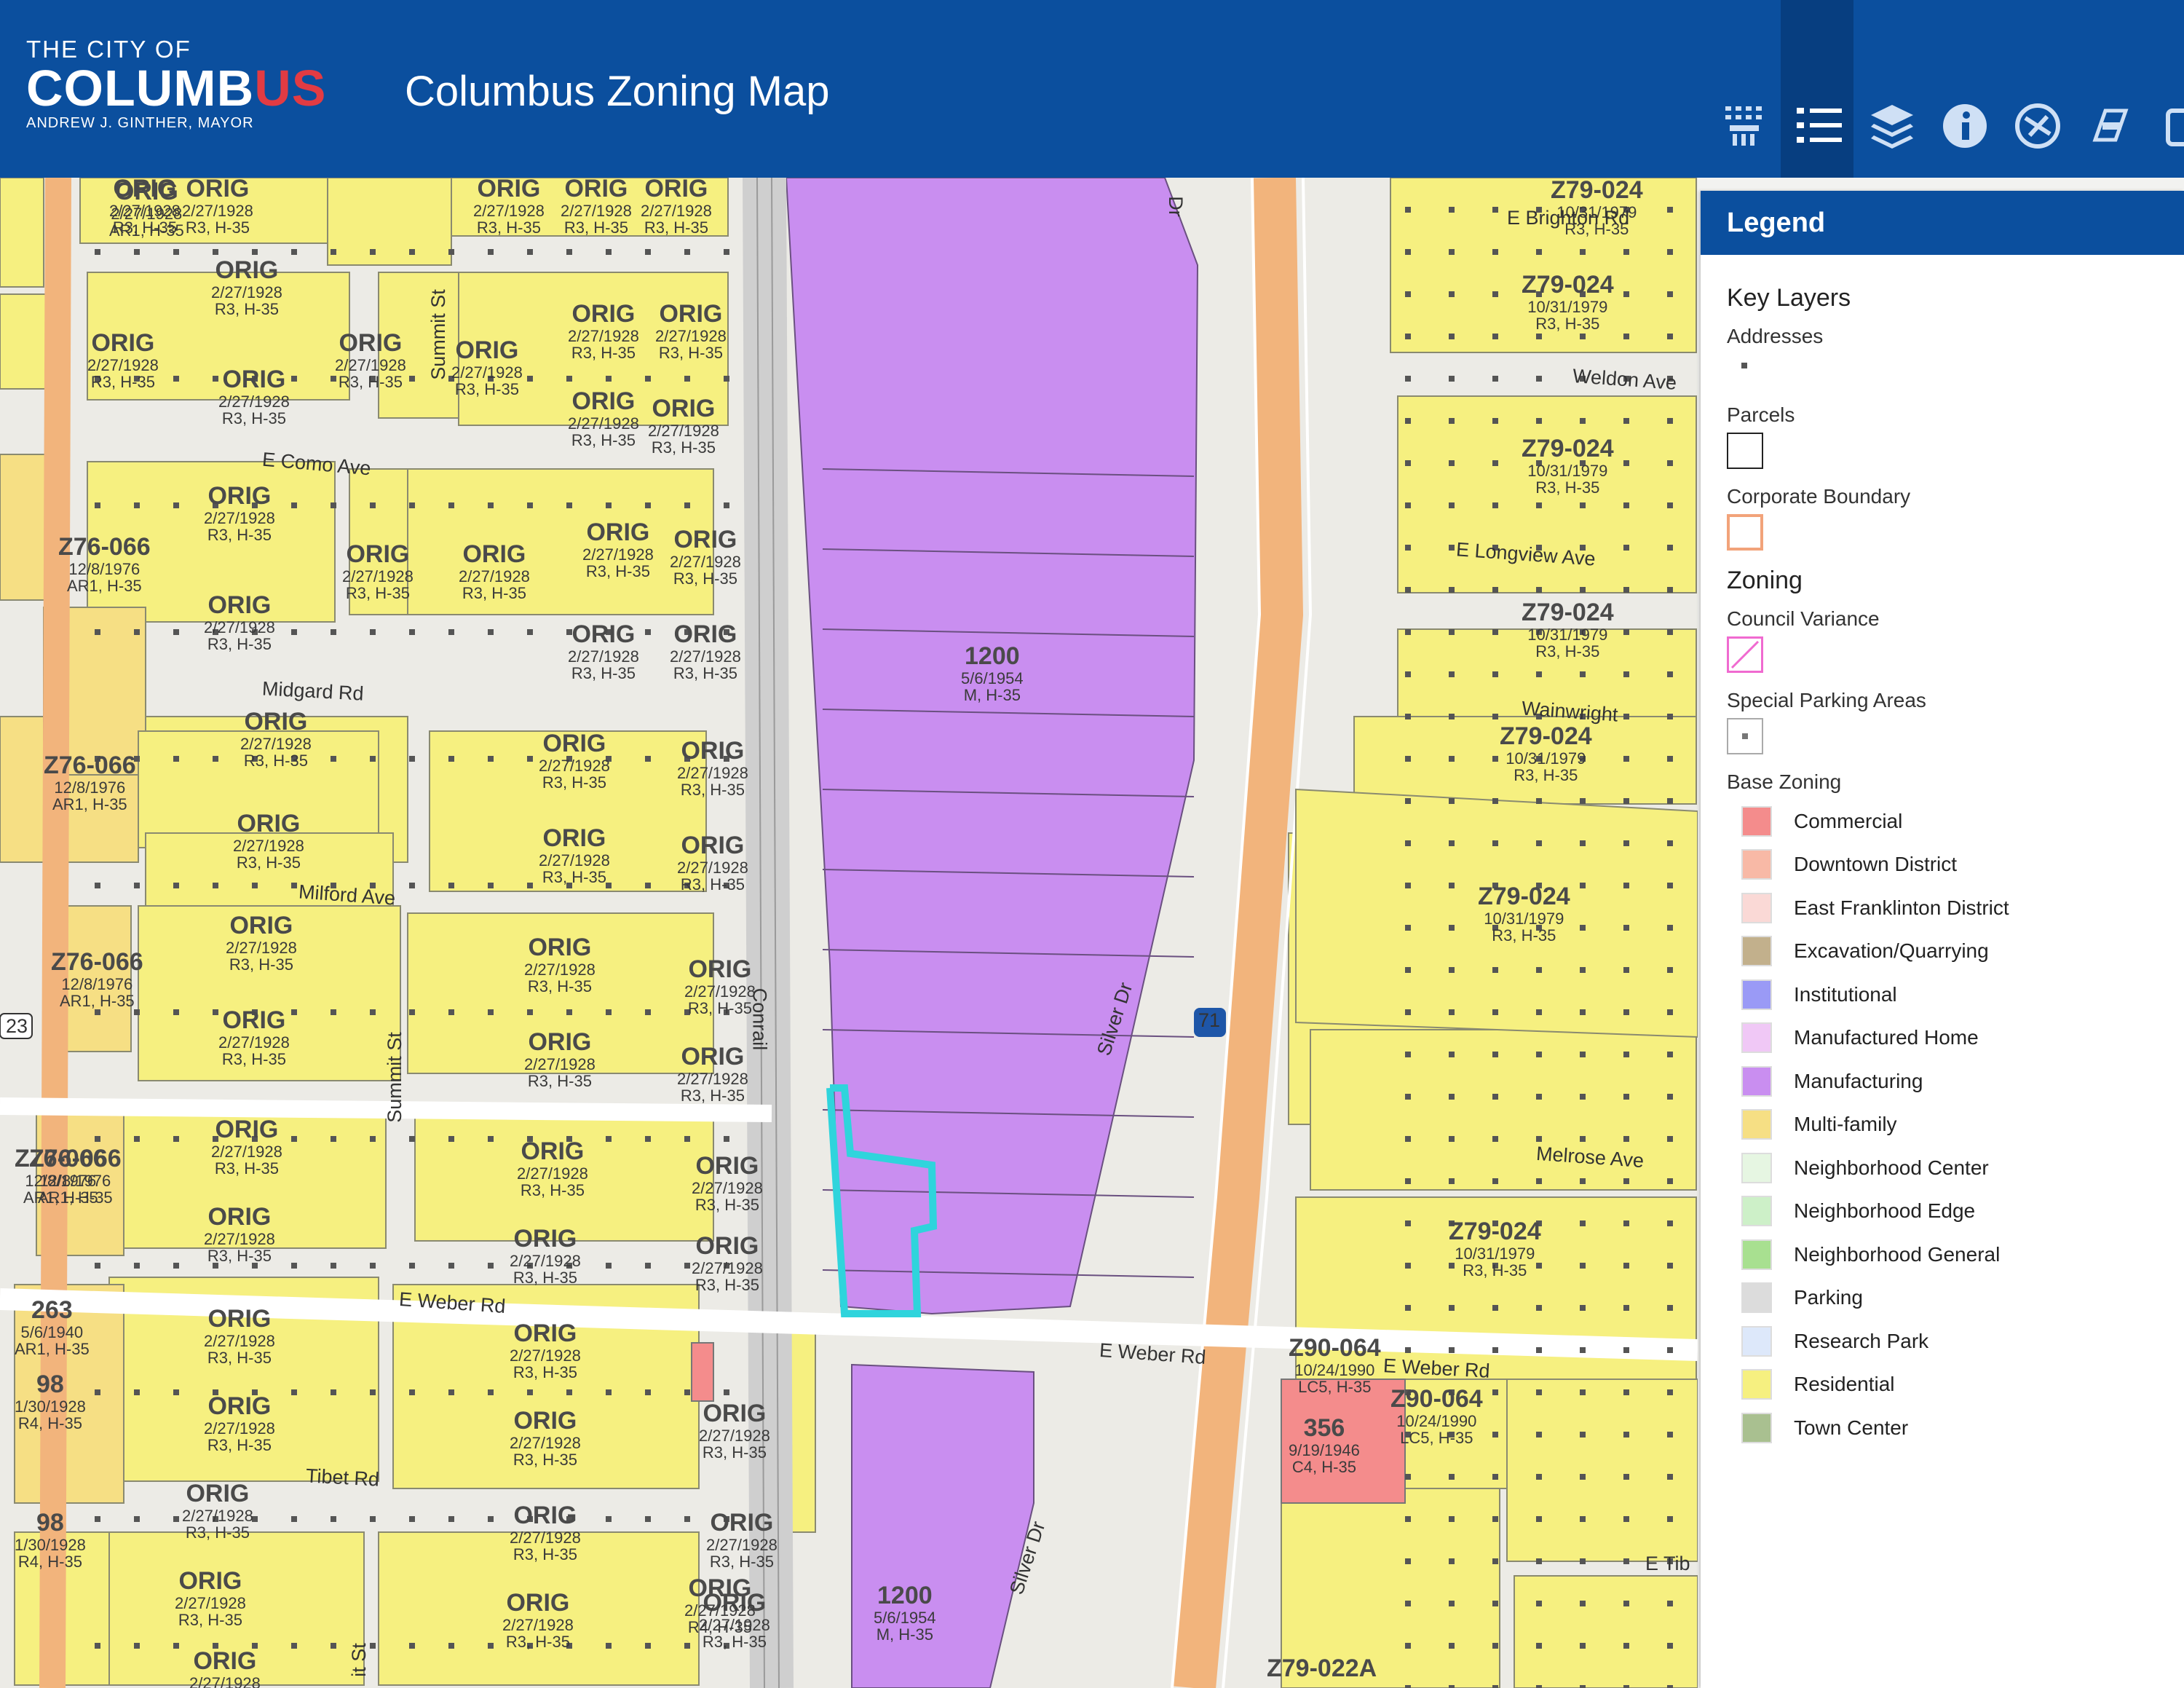 The width and height of the screenshot is (2184, 1688). I want to click on zoning-district: AR1, H-35, so click(52, 1348).